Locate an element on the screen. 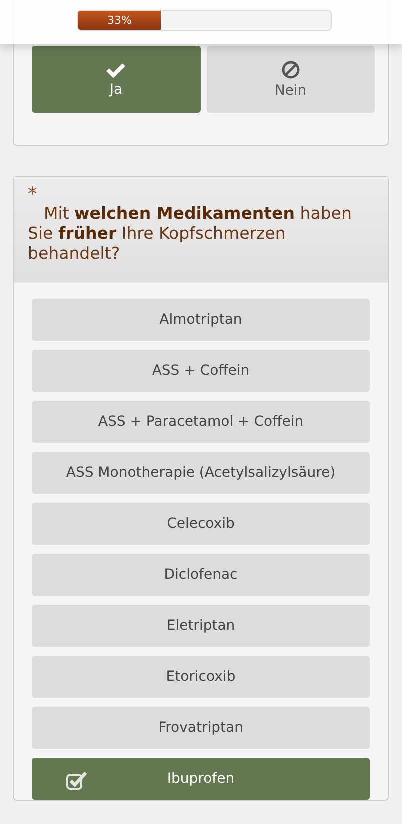 The height and width of the screenshot is (824, 402). checkmark-icon is located at coordinates (116, 70).